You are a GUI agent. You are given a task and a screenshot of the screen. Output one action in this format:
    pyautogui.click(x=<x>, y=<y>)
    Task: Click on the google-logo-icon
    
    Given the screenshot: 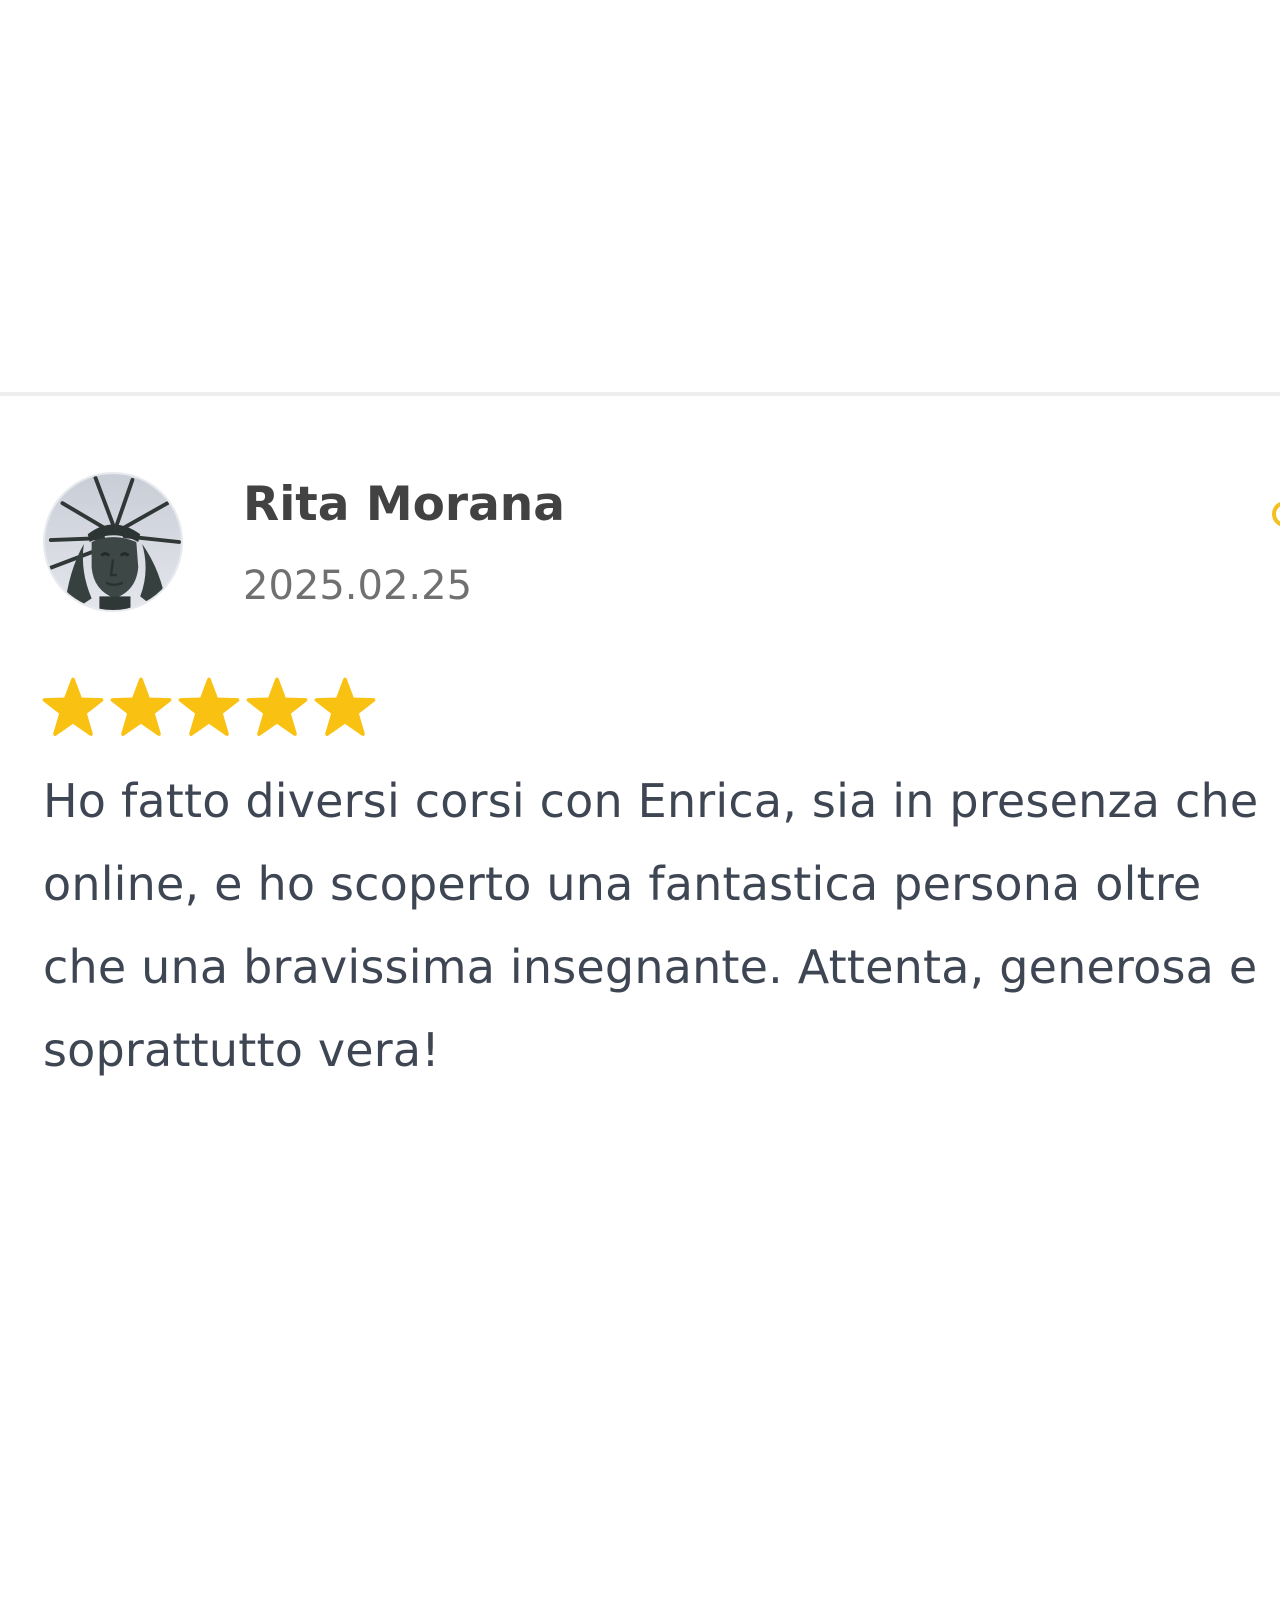 What is the action you would take?
    pyautogui.click(x=1276, y=514)
    